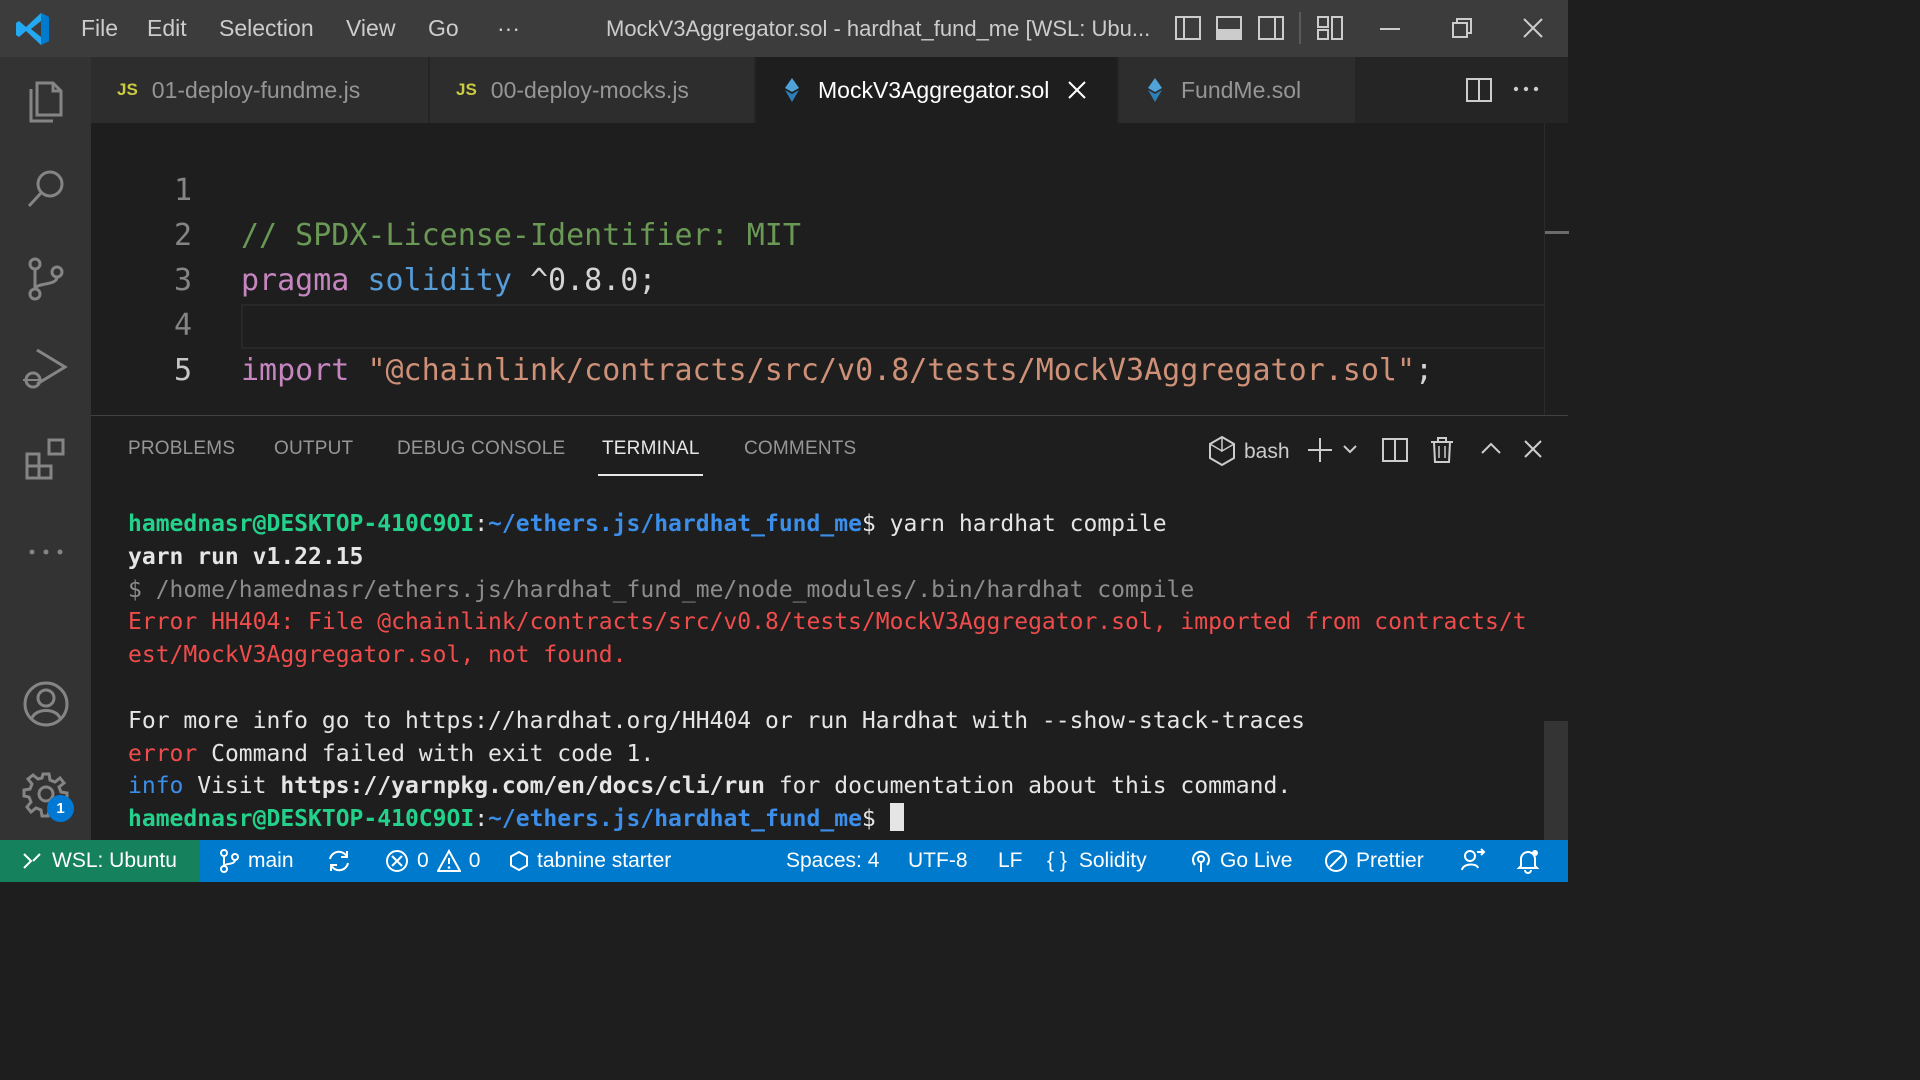  I want to click on remote-label: WSL: Ubuntu, so click(114, 860).